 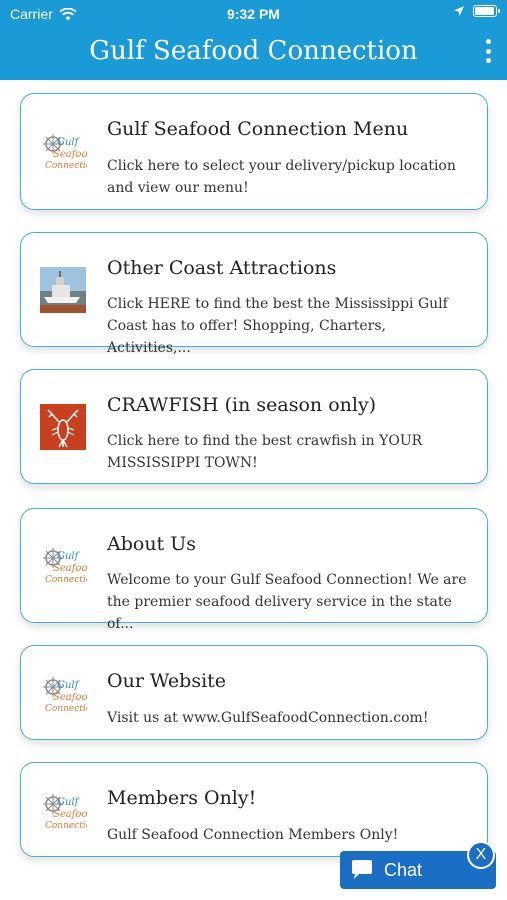 What do you see at coordinates (151, 544) in the screenshot?
I see `card-title: About Us` at bounding box center [151, 544].